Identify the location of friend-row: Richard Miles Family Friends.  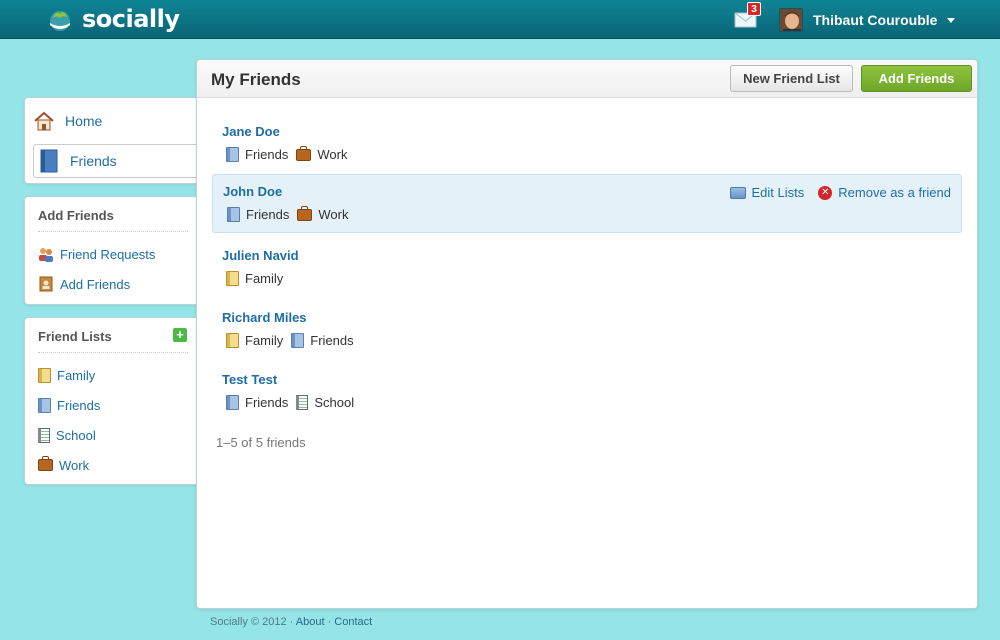
(587, 330).